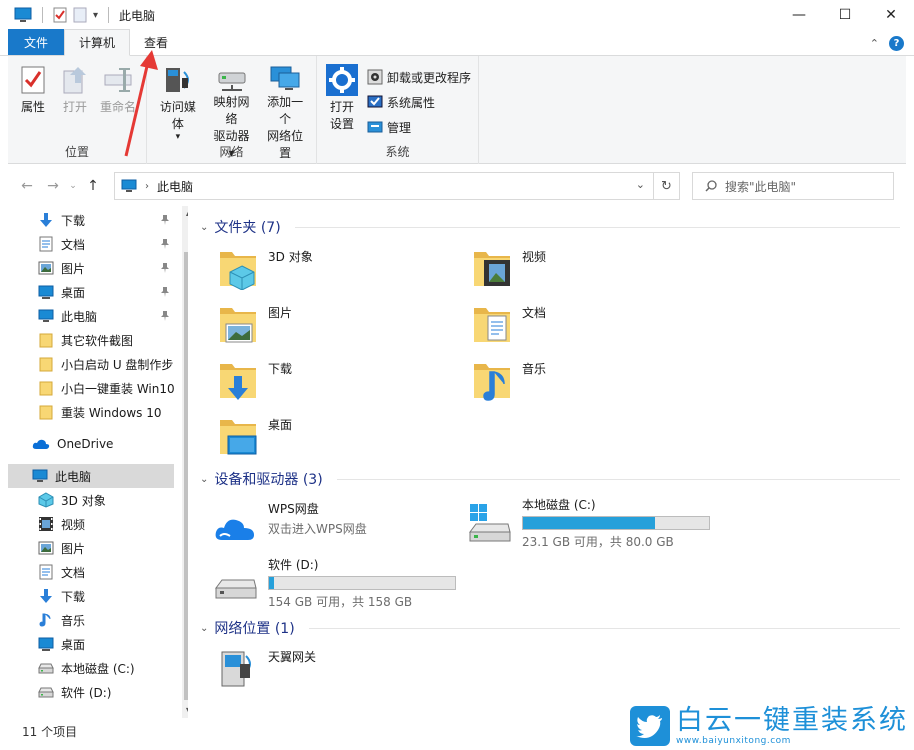 This screenshot has height=750, width=914. What do you see at coordinates (46, 572) in the screenshot?
I see `document-icon` at bounding box center [46, 572].